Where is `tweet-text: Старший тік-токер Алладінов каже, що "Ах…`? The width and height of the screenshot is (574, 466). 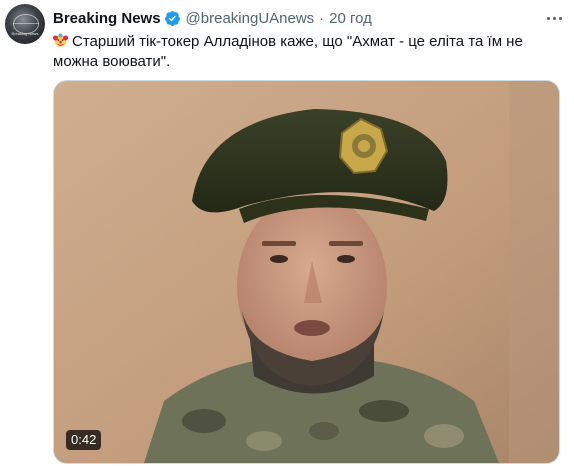
tweet-text: Старший тік-токер Алладінов каже, що "Ах… is located at coordinates (288, 51).